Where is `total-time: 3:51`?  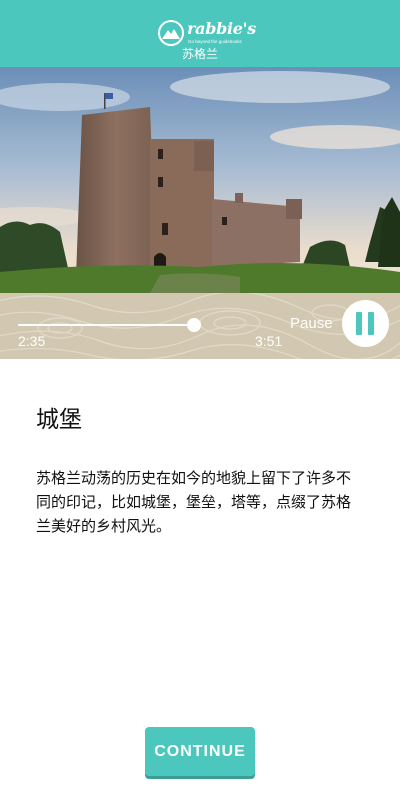 total-time: 3:51 is located at coordinates (269, 341).